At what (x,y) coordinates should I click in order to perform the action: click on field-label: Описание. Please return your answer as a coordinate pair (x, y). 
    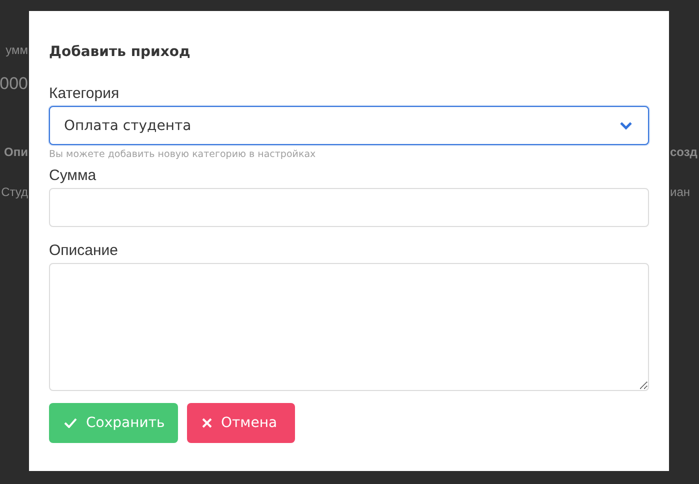
    Looking at the image, I should click on (84, 250).